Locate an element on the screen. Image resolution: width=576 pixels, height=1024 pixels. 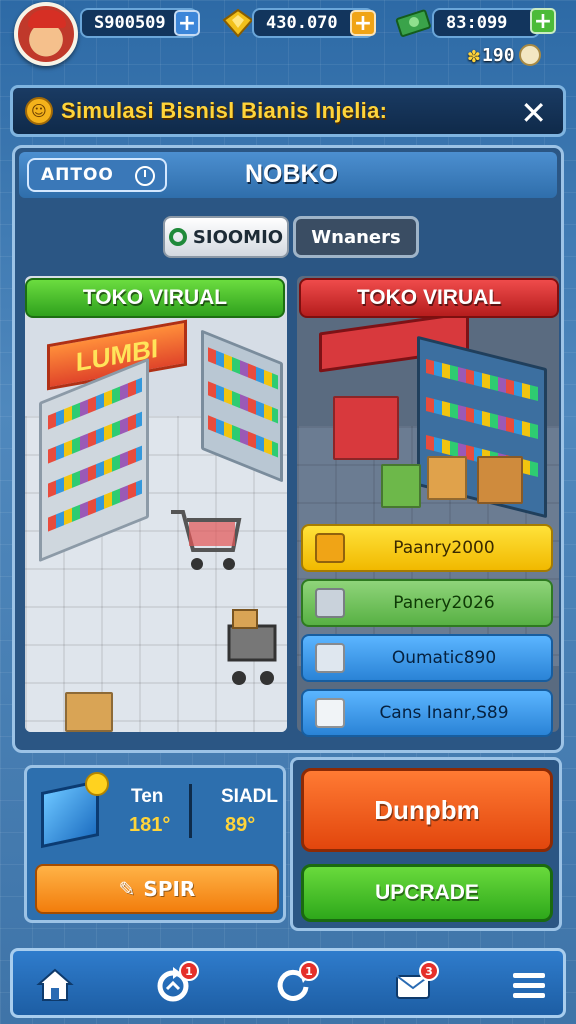
action-card: Dunpbm UPCRADE is located at coordinates (426, 844).